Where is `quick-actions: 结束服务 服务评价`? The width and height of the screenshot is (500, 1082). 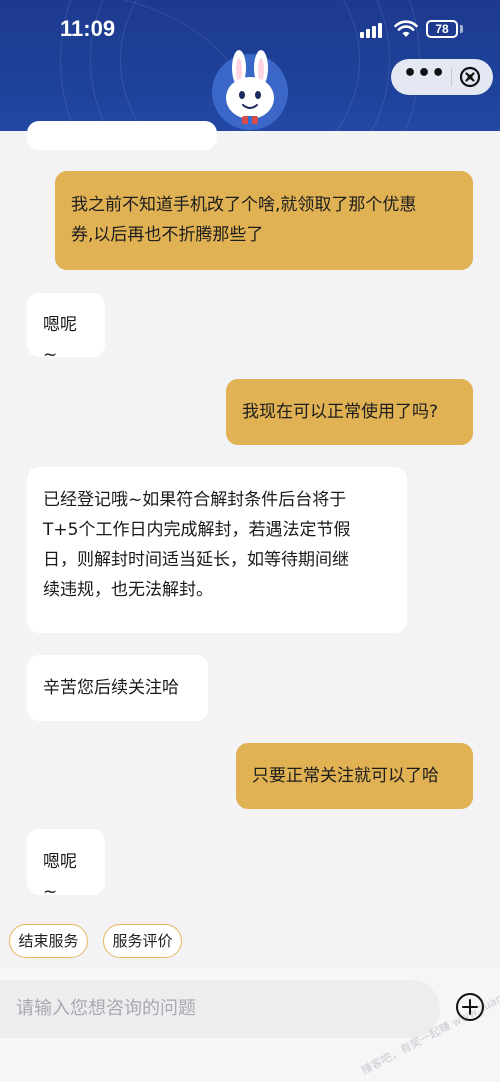
quick-actions: 结束服务 服务评价 is located at coordinates (250, 942).